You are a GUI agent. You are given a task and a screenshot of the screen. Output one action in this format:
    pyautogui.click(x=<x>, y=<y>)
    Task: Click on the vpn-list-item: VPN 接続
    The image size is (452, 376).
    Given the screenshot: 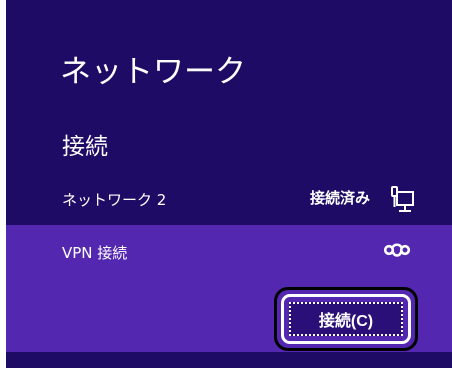 What is the action you would take?
    pyautogui.click(x=229, y=253)
    